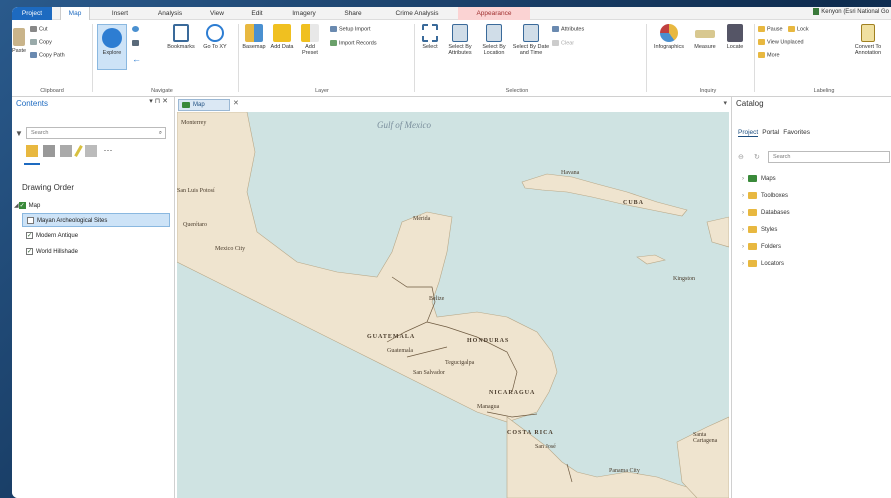 Image resolution: width=891 pixels, height=498 pixels. I want to click on catalog-item-toolboxes: › Toolboxes, so click(765, 196).